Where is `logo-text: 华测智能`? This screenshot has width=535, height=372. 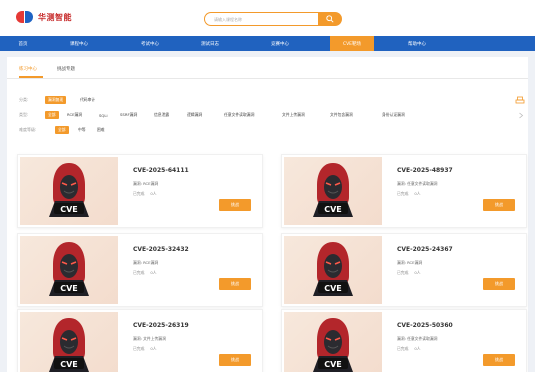
logo-text: 华测智能 is located at coordinates (55, 17).